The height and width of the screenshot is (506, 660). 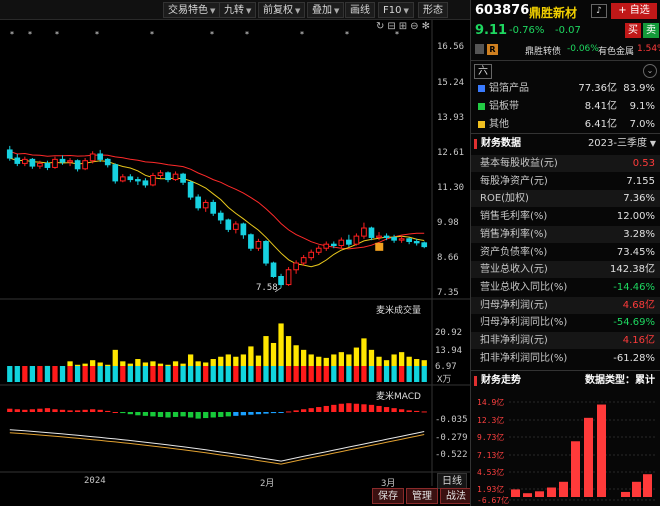 I want to click on zoom-out-icon: ⊟, so click(x=392, y=26).